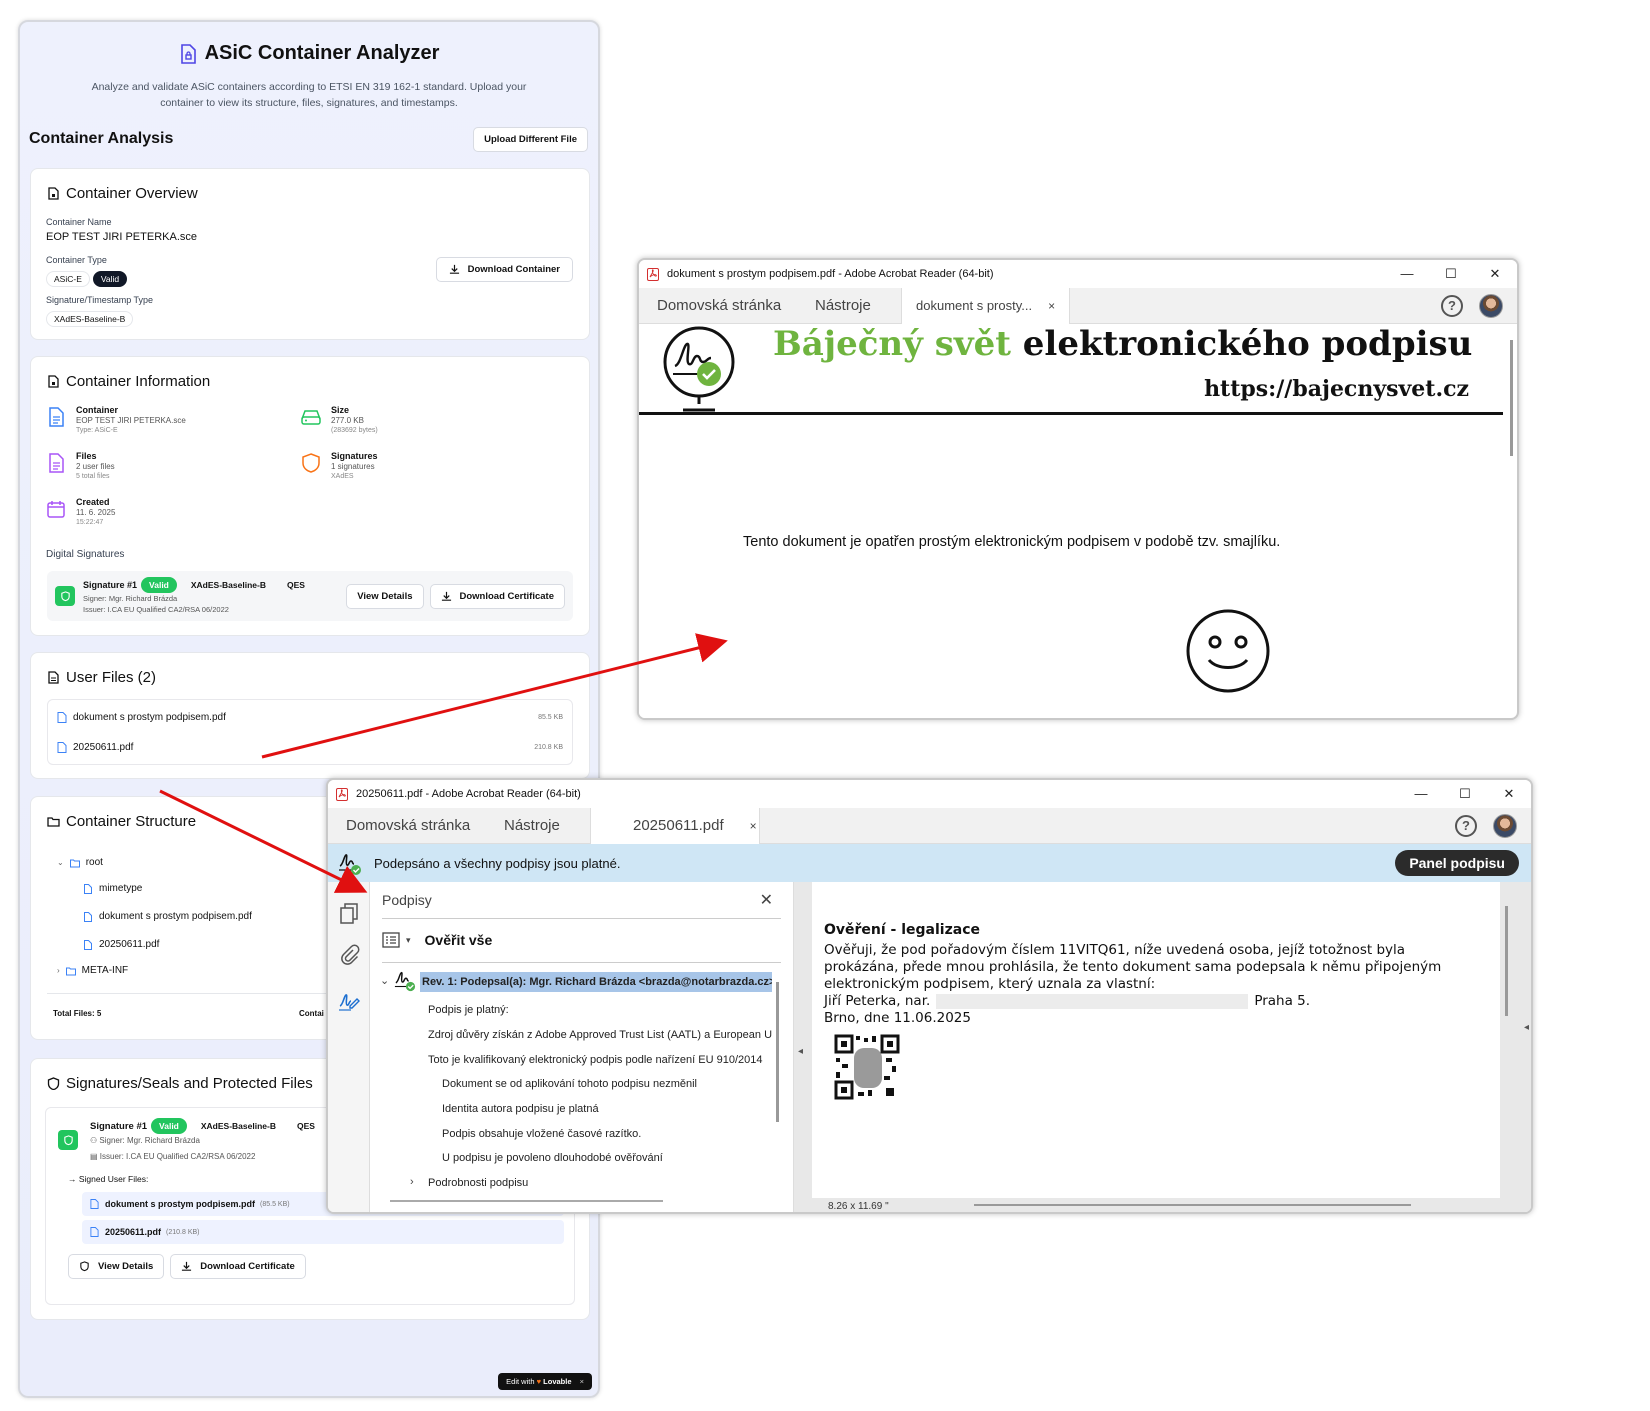 The height and width of the screenshot is (1411, 1650). What do you see at coordinates (112, 888) in the screenshot?
I see `tree-file: mimetype` at bounding box center [112, 888].